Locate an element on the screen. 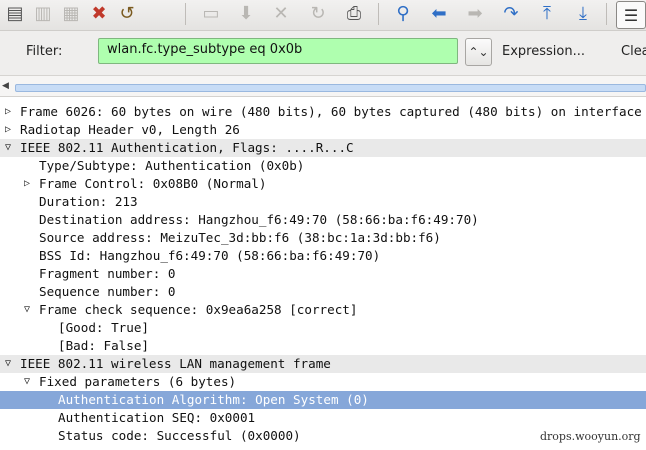  tree-row-label: Radiotap Header v0, Length 26 is located at coordinates (130, 129).